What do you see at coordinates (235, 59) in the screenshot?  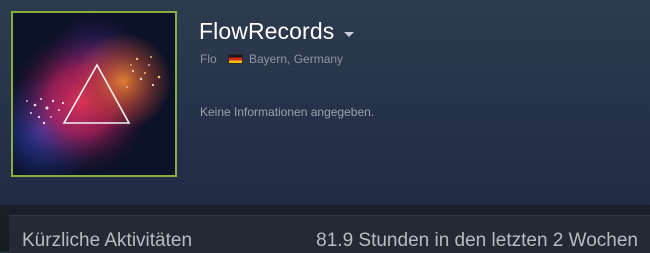 I see `germany-flag-icon` at bounding box center [235, 59].